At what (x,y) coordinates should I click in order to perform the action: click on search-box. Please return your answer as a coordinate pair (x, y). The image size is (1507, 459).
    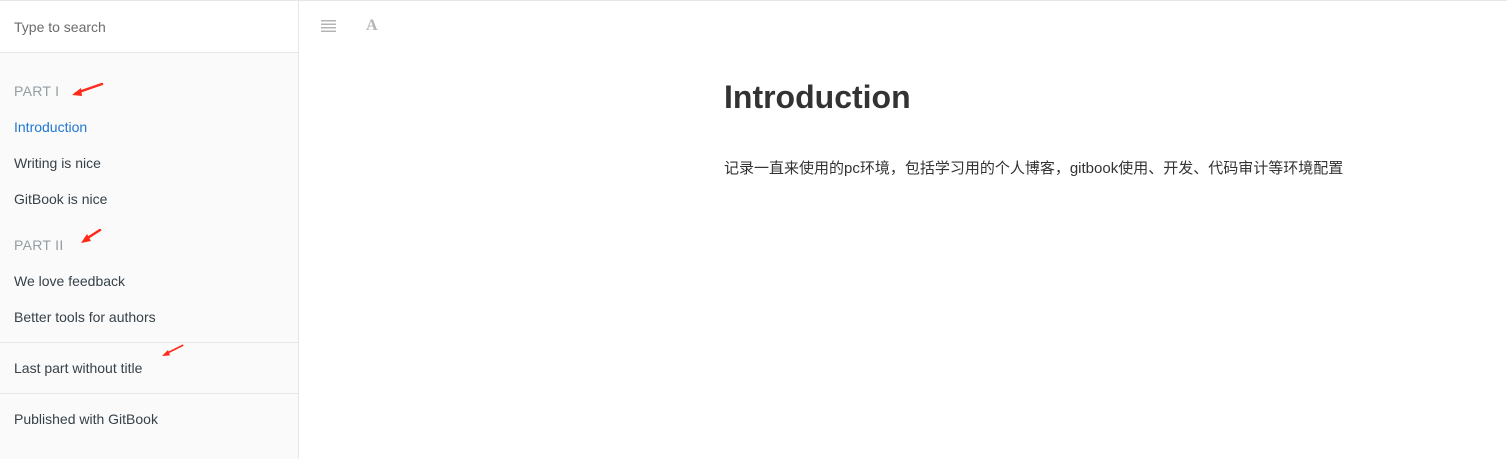
    Looking at the image, I should click on (149, 27).